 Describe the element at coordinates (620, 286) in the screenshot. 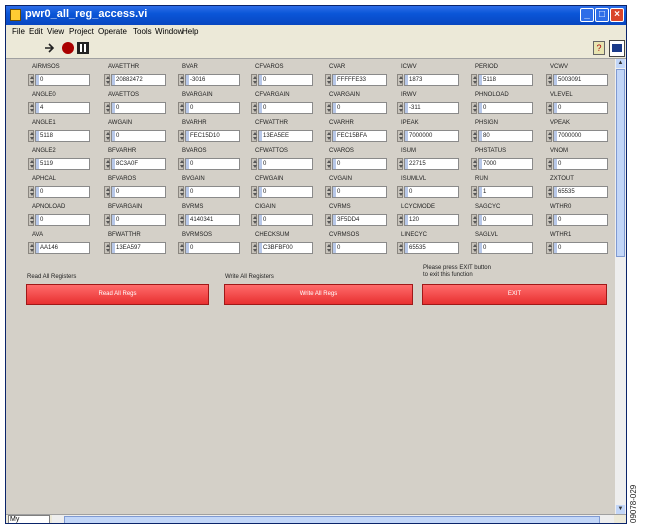

I see `vertical-scrollbar: ▲ ▼` at that location.